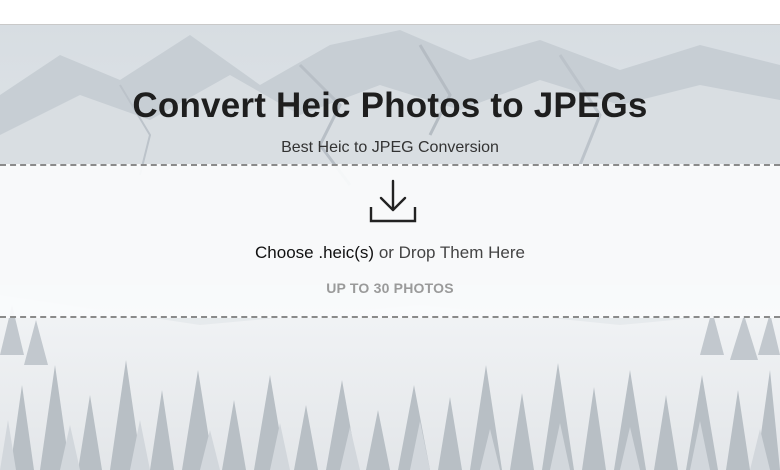 The height and width of the screenshot is (470, 780). What do you see at coordinates (390, 147) in the screenshot?
I see `page-subtitle: Best Heic to JPEG Conversion` at bounding box center [390, 147].